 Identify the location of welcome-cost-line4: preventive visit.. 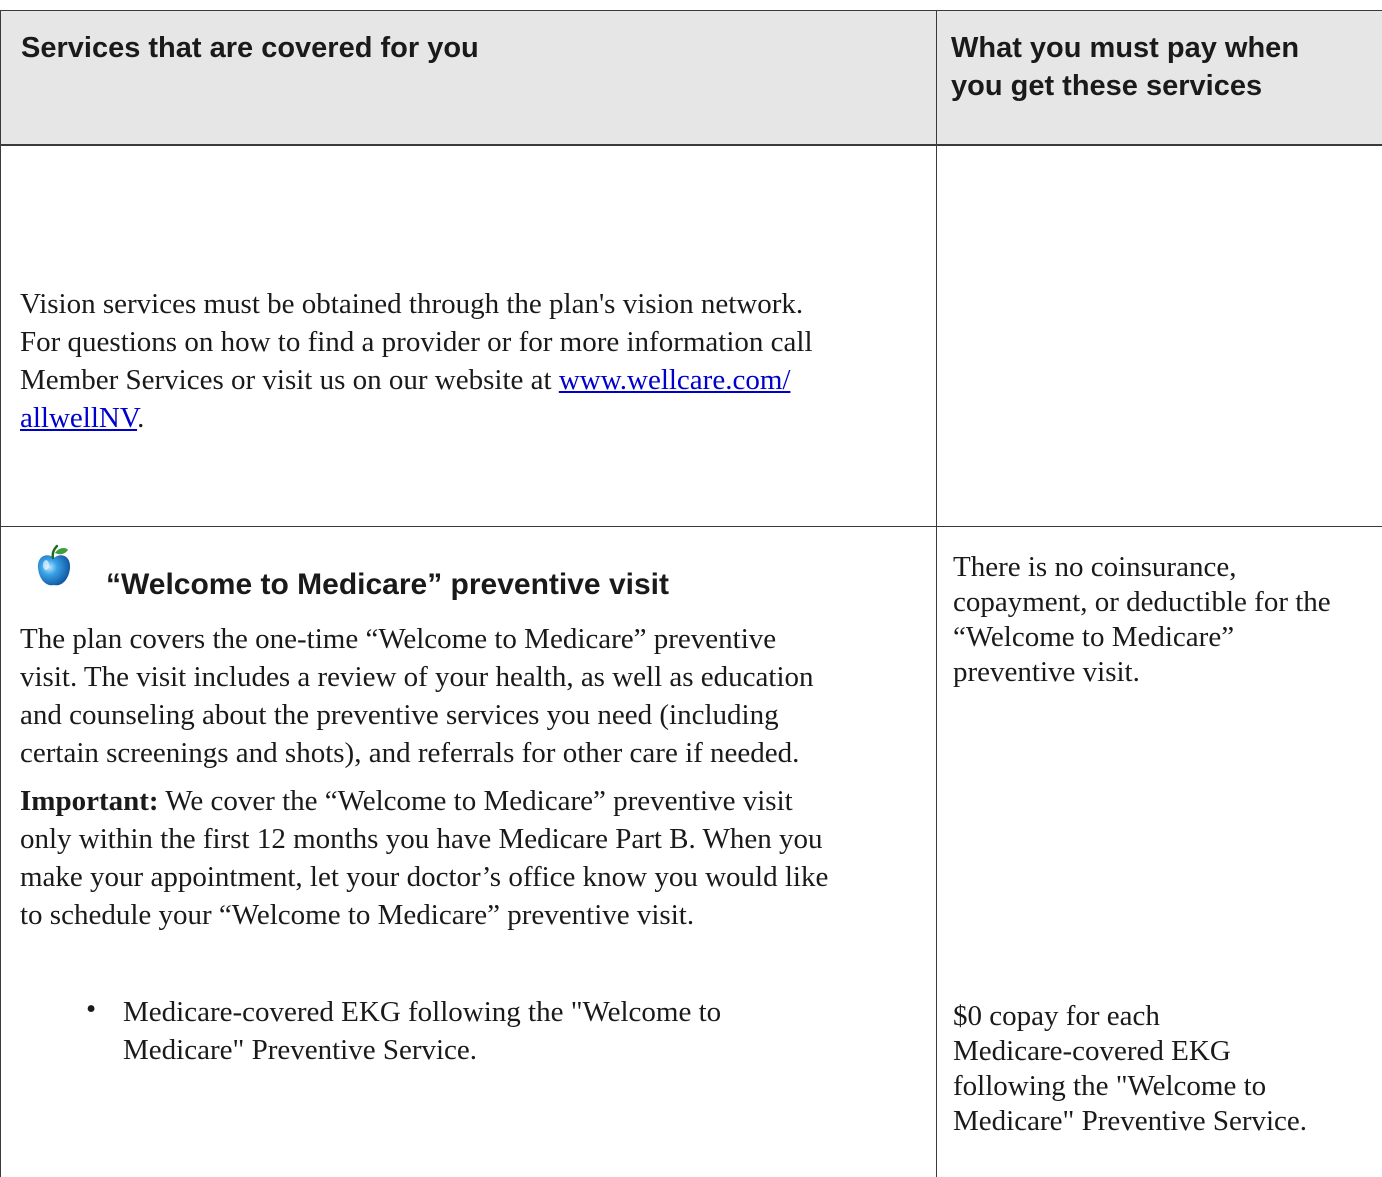
(1046, 672).